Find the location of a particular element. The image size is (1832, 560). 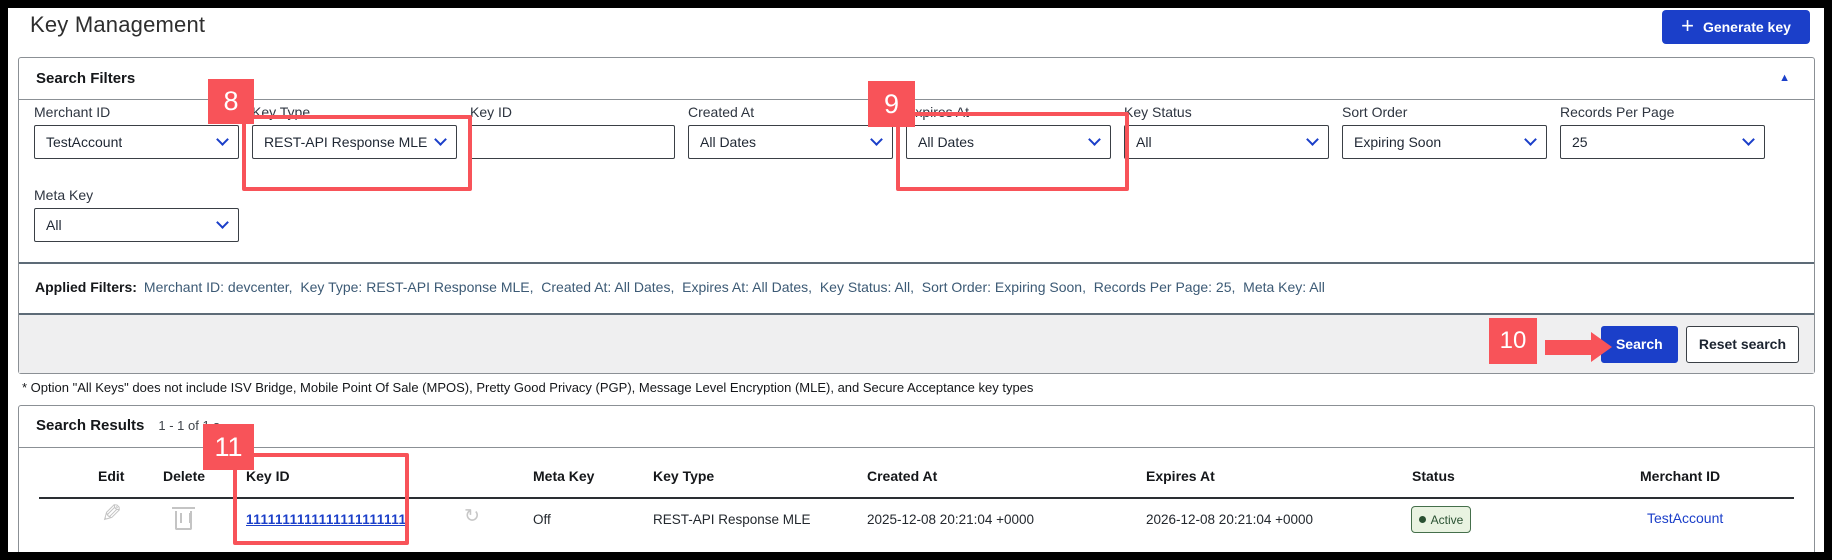

filter-key-id: Key ID is located at coordinates (572, 131).